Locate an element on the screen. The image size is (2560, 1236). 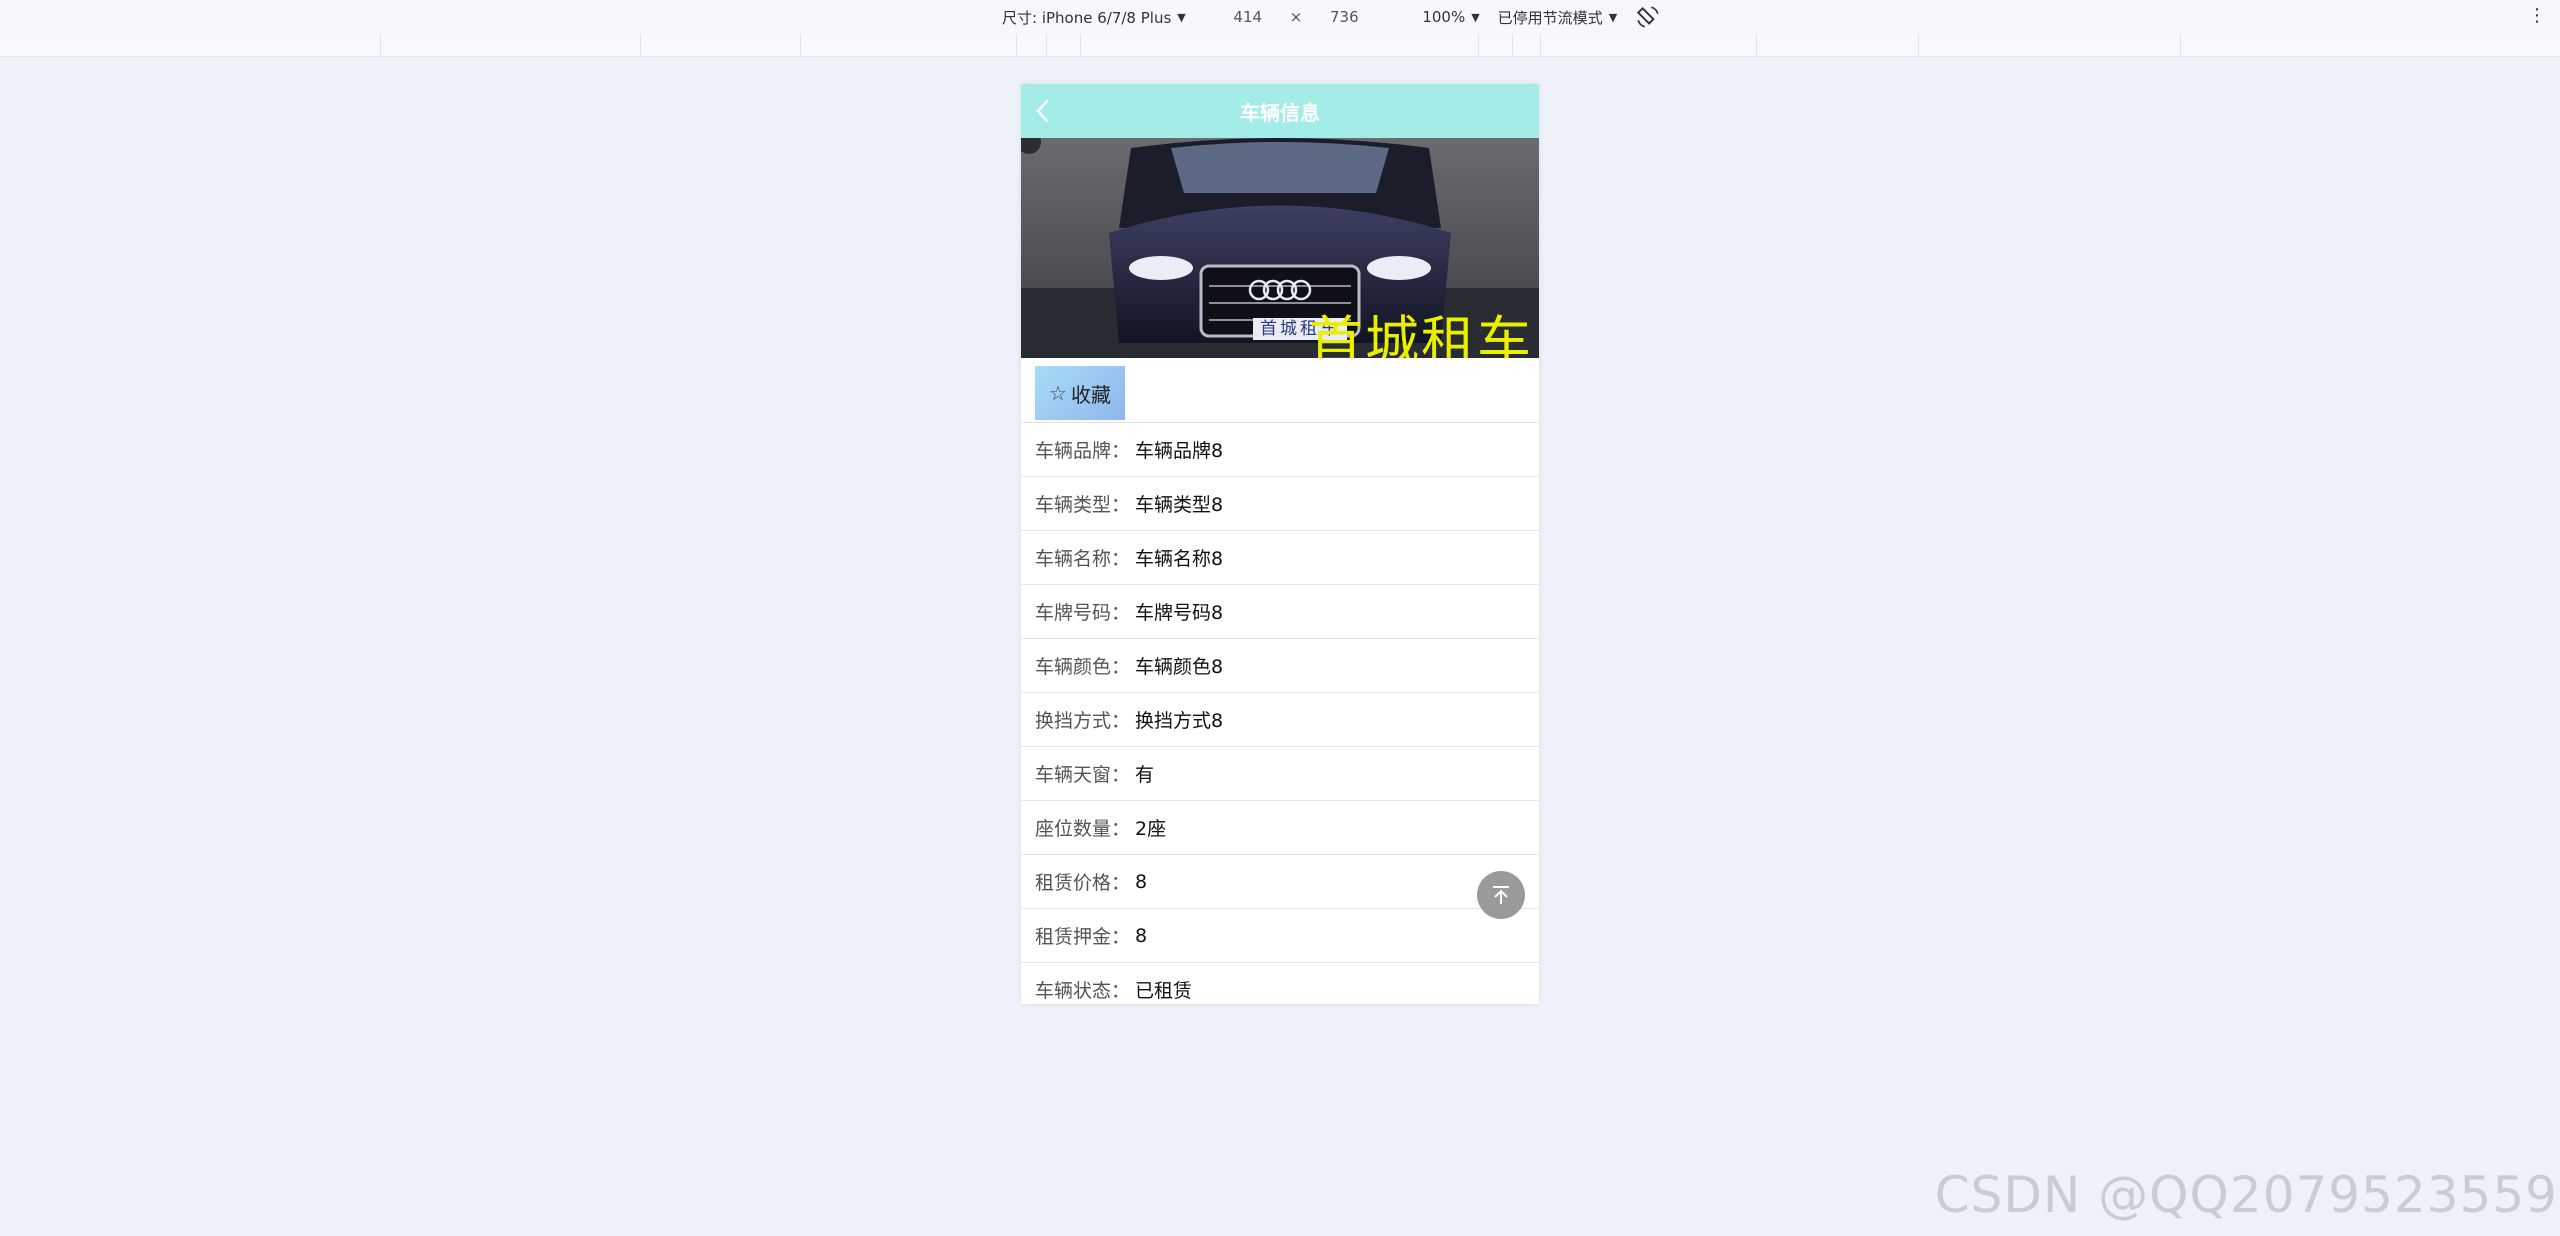
car-image-banner: 首城租车 首城租车 is located at coordinates (1280, 248).